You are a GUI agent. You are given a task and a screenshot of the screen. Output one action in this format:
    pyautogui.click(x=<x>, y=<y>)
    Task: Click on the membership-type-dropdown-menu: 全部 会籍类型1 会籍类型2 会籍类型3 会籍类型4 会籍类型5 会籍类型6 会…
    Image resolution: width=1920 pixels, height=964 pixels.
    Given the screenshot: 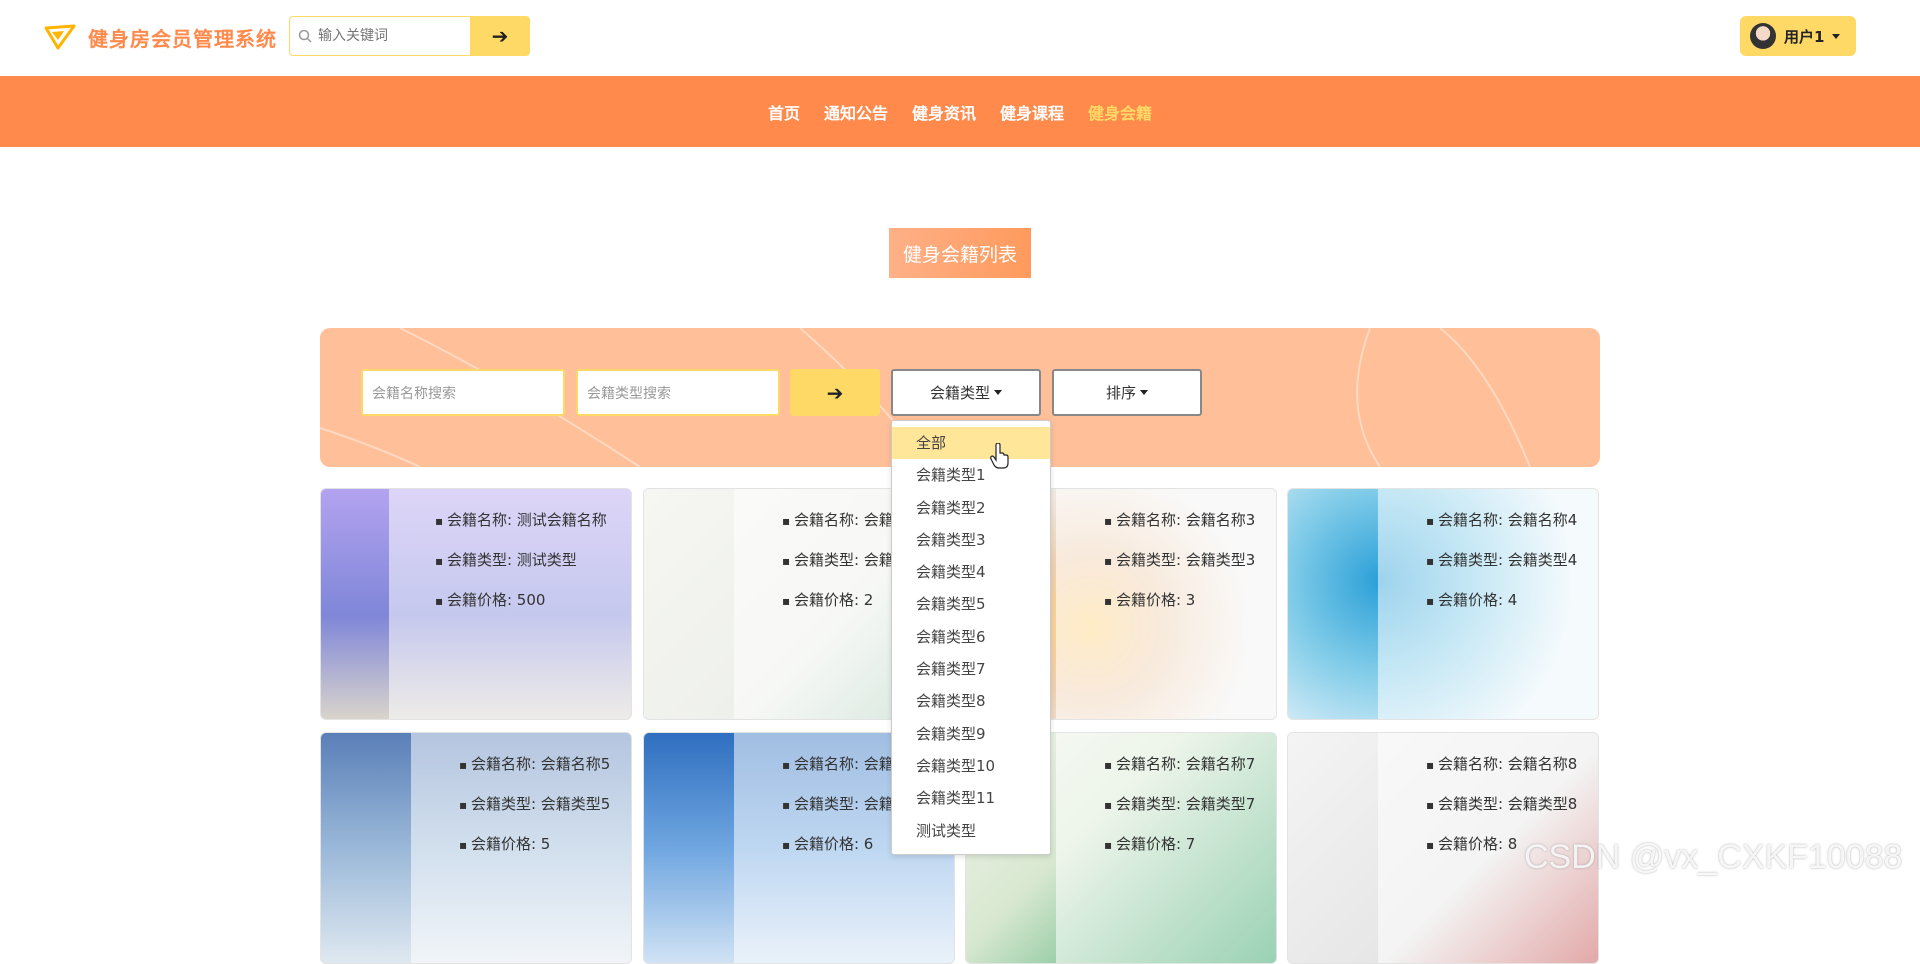 What is the action you would take?
    pyautogui.click(x=971, y=637)
    